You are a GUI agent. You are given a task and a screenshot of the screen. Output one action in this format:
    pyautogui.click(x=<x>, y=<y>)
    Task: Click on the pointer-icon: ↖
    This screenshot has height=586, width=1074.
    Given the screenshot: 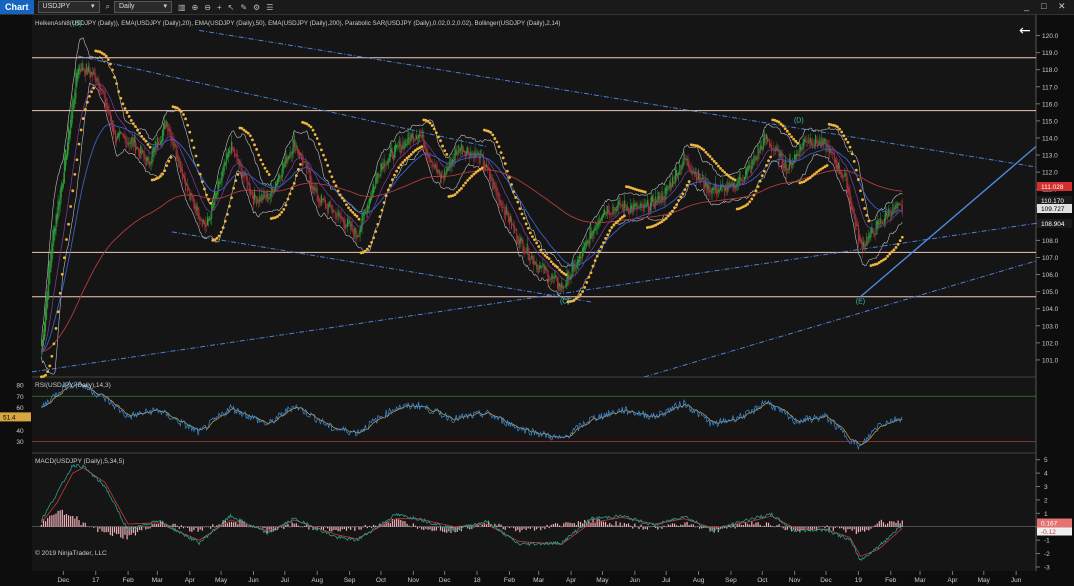 What is the action you would take?
    pyautogui.click(x=231, y=7)
    